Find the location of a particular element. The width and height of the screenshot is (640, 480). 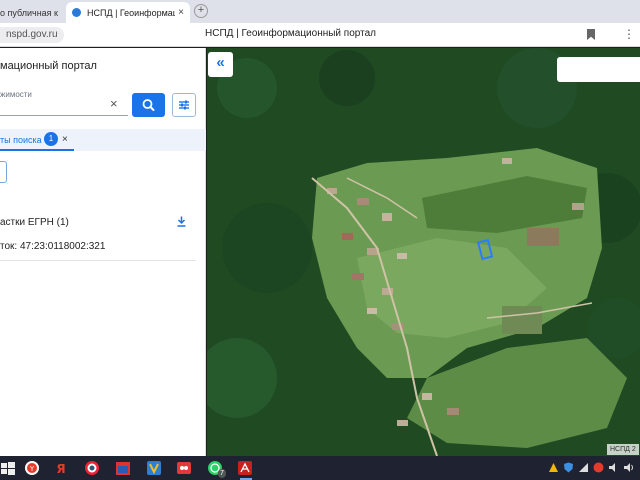

nspd-favicon-icon is located at coordinates (76, 12).